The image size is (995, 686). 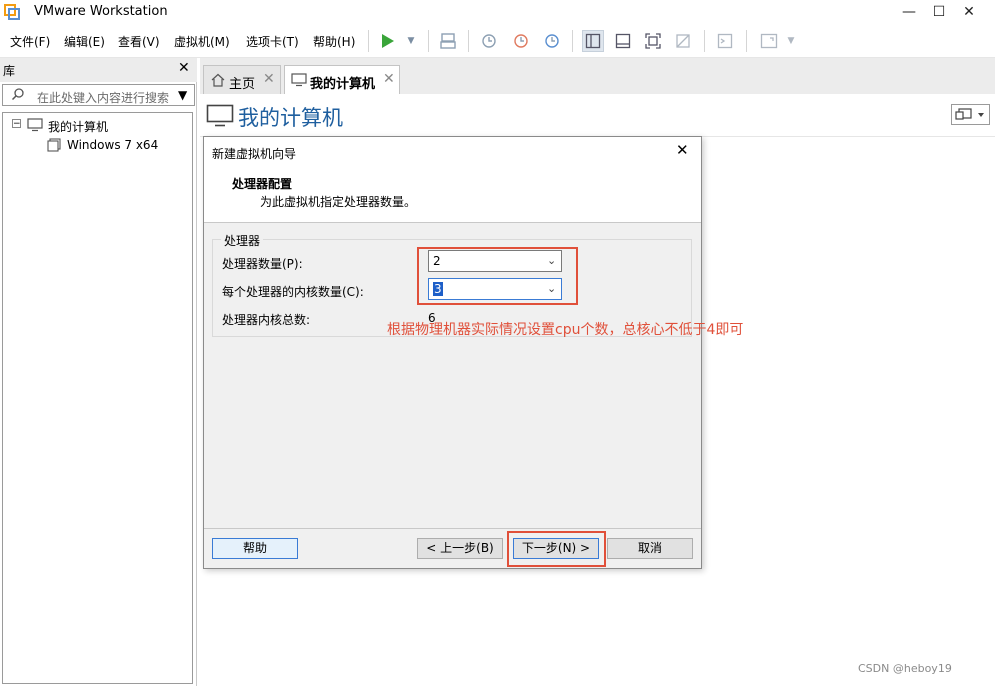 What do you see at coordinates (16, 124) in the screenshot?
I see `tree-collapse-icon: −` at bounding box center [16, 124].